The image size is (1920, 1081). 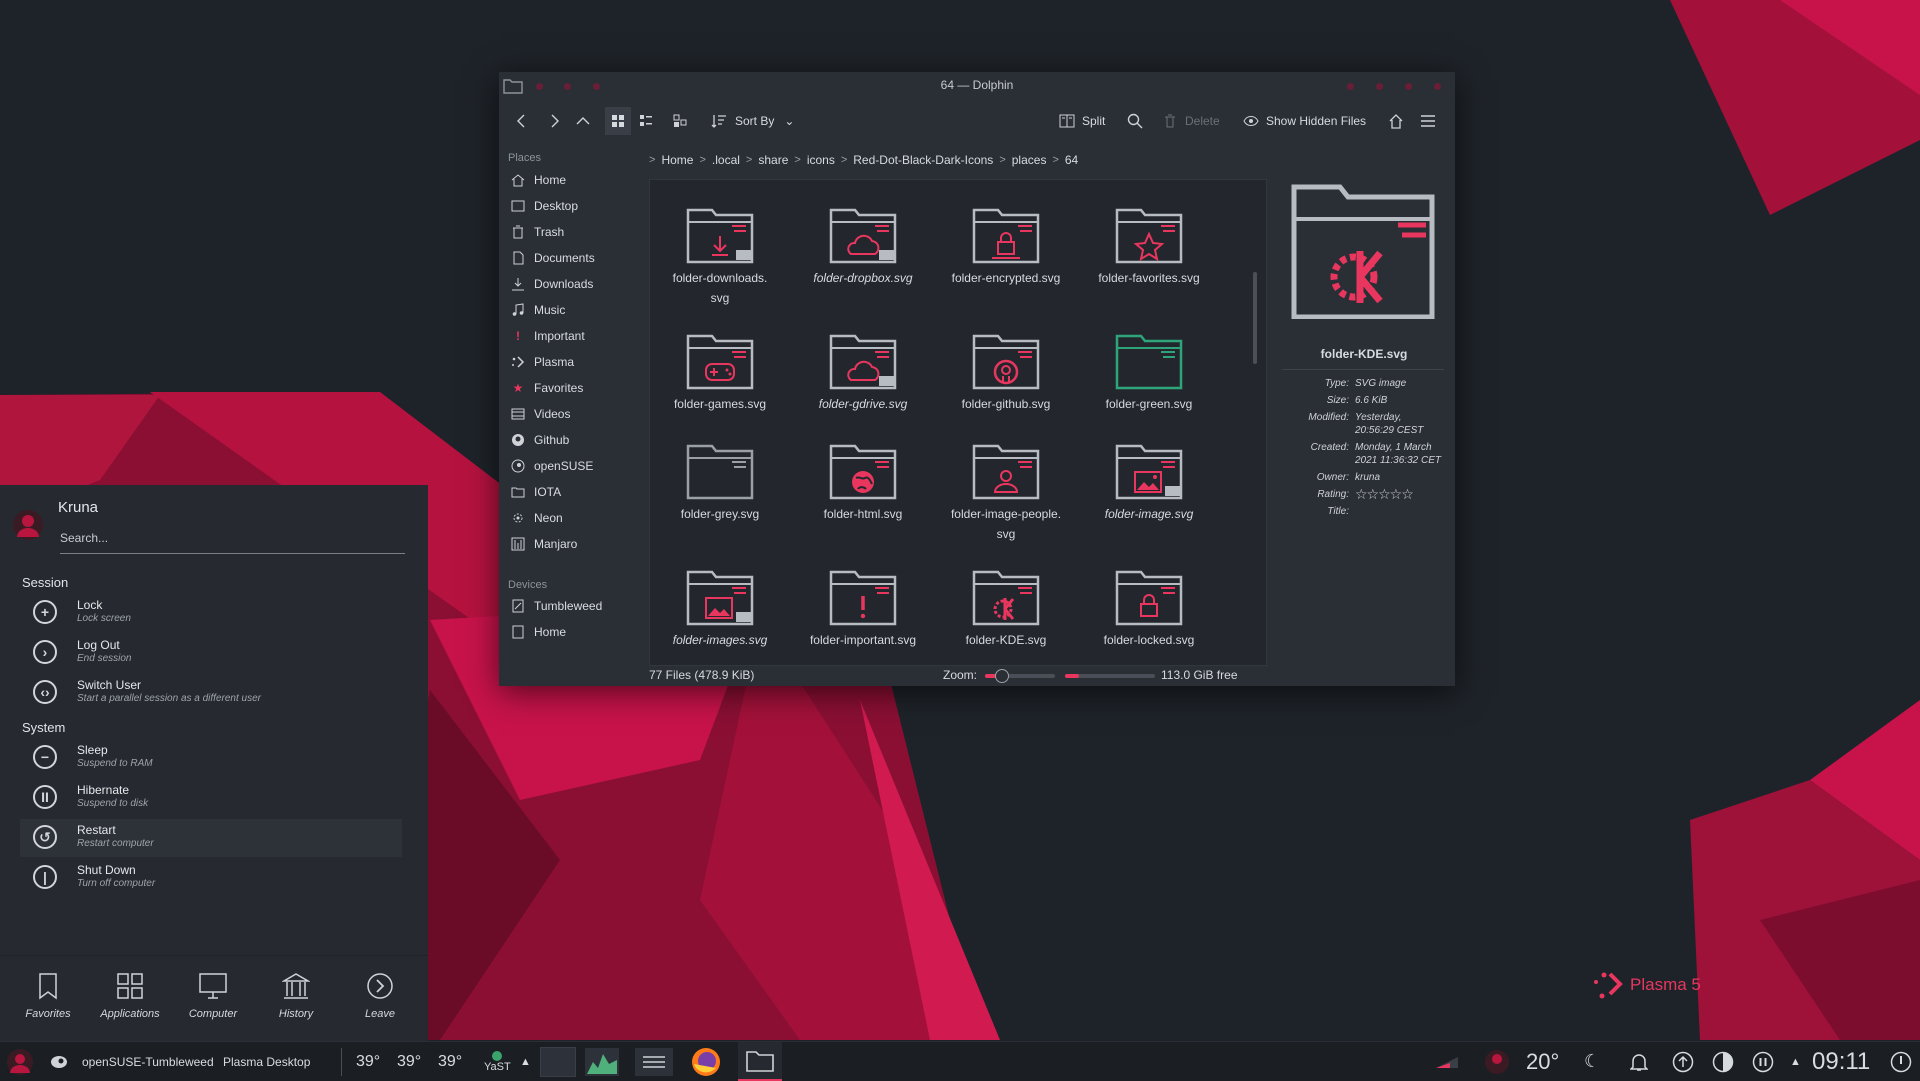 I want to click on maximize-button, so click(x=1408, y=86).